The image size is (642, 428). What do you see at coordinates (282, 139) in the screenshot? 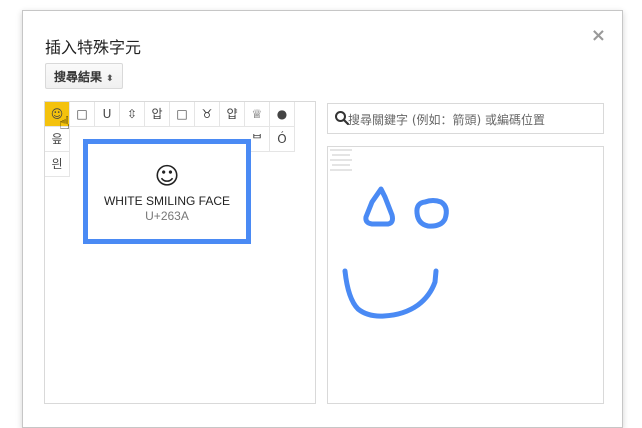
I see `char-cell: Ó` at bounding box center [282, 139].